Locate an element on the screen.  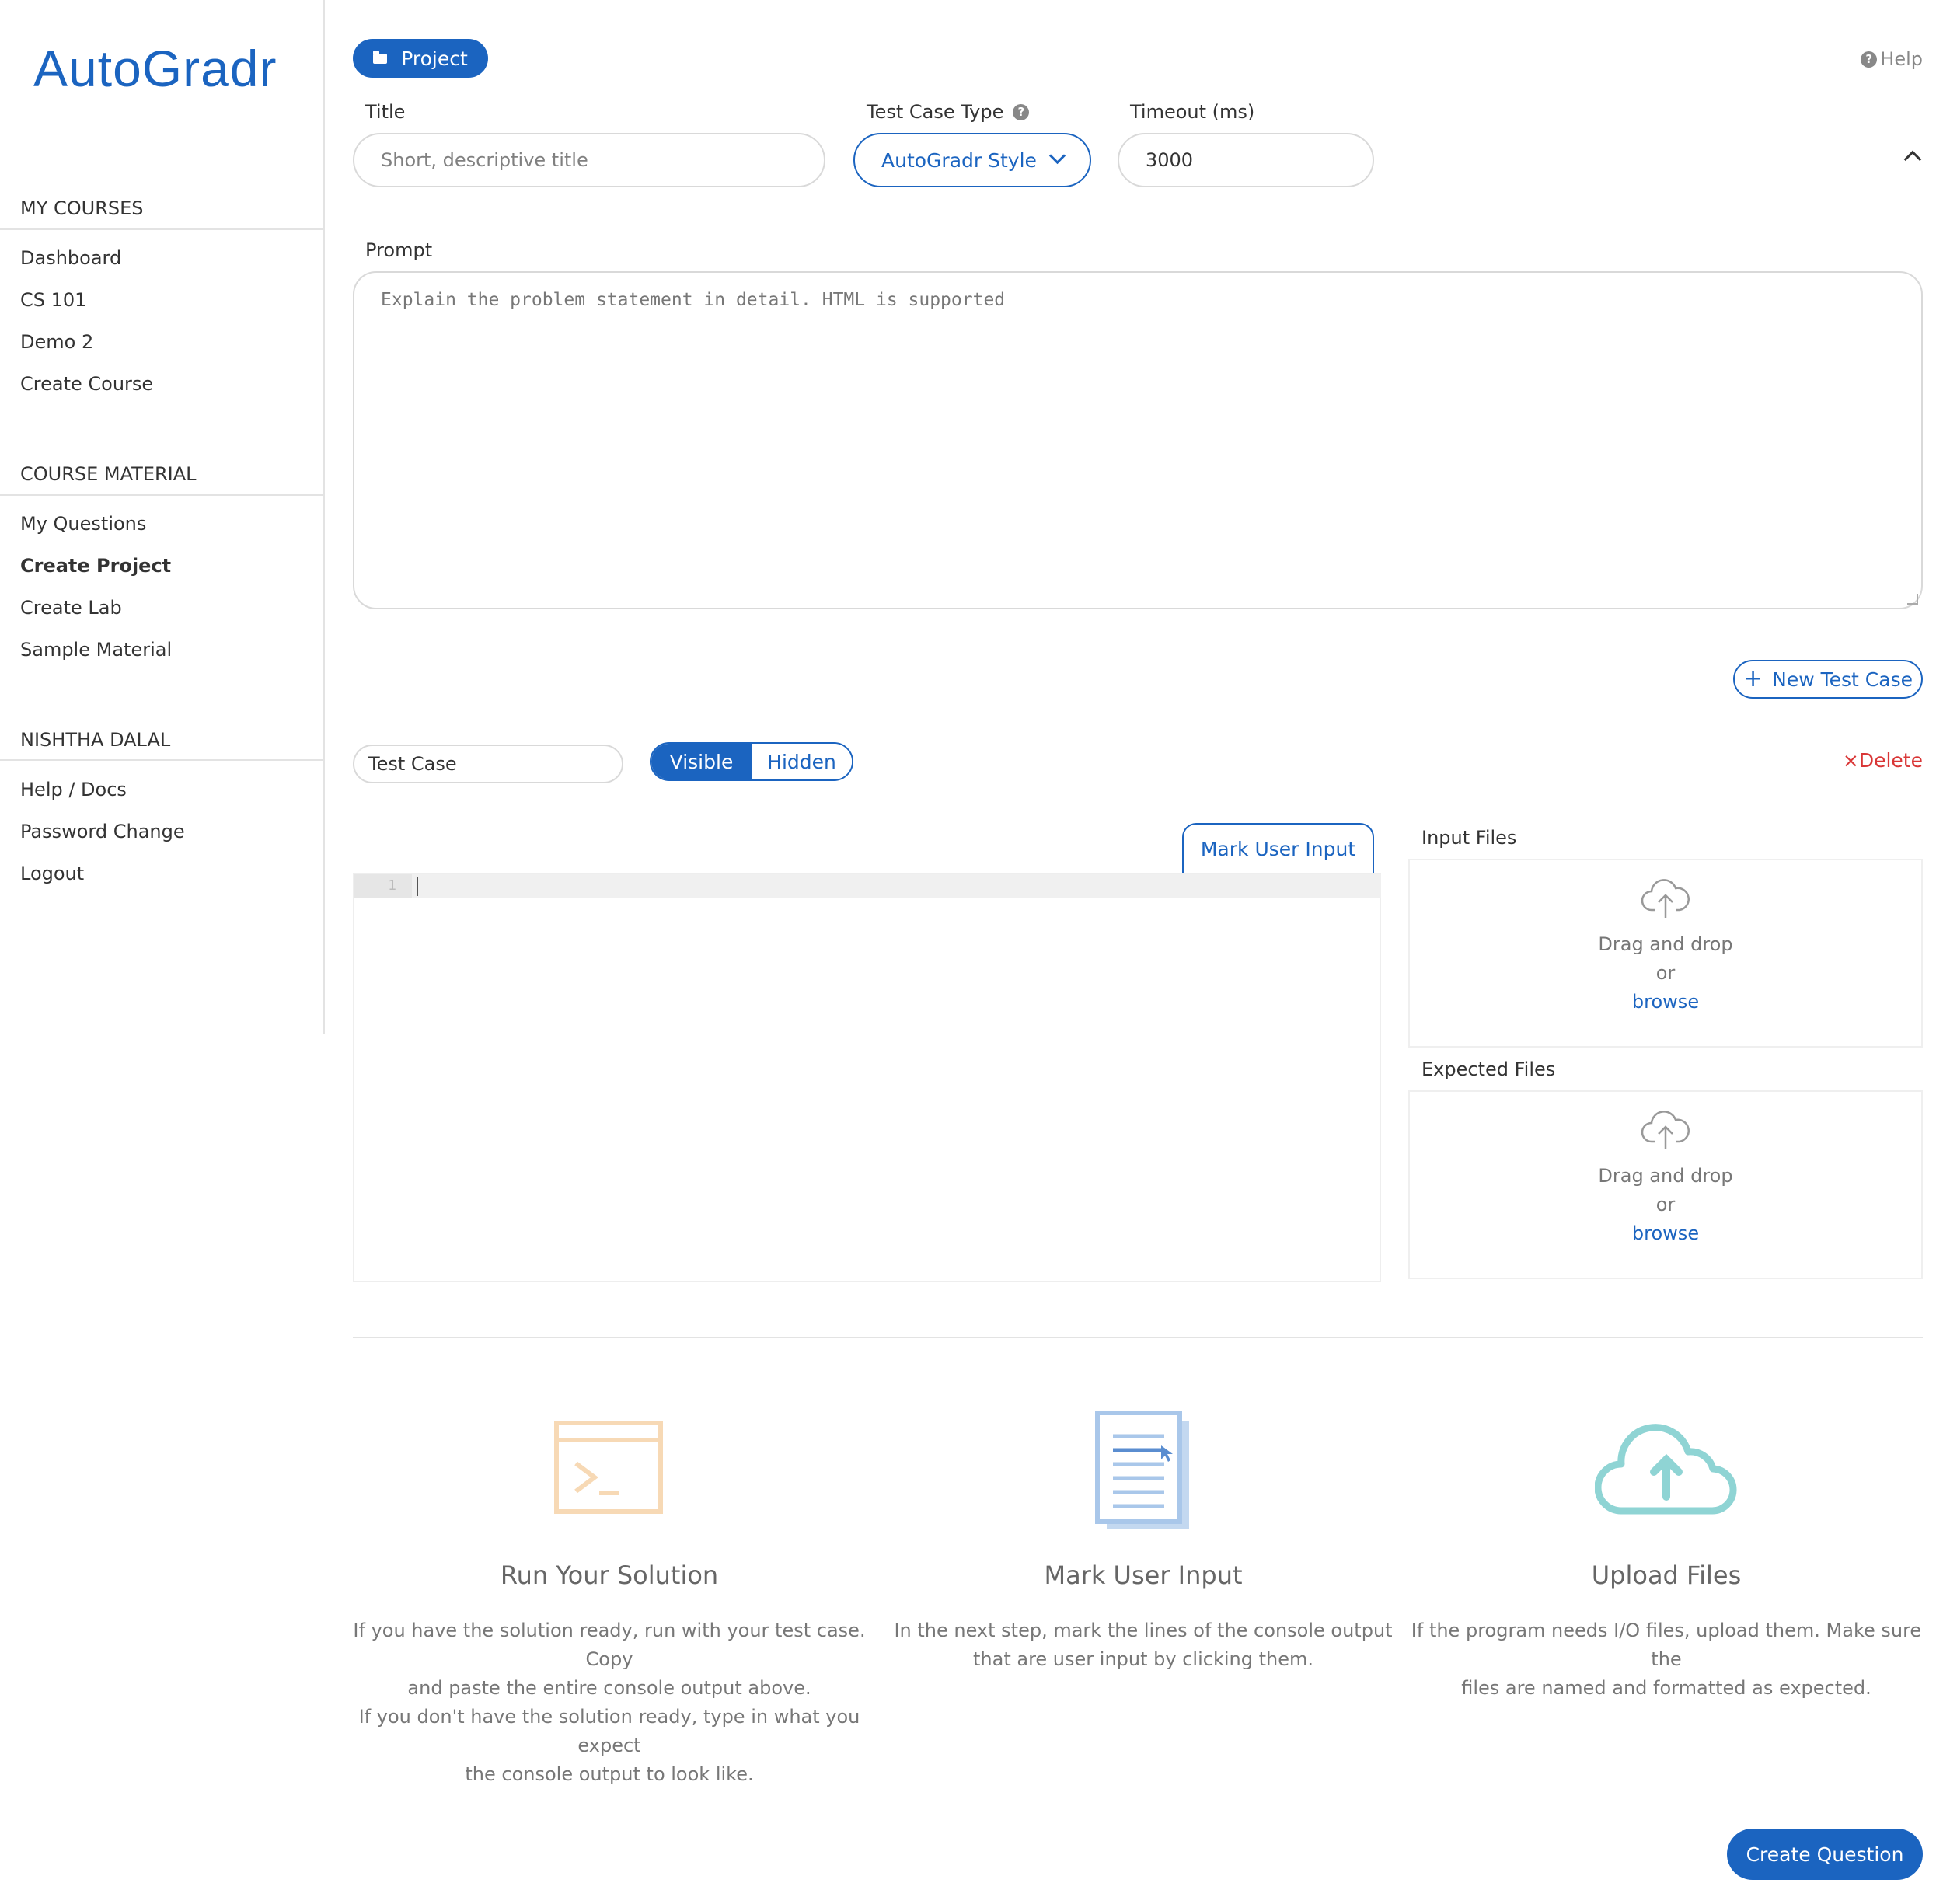
project-type-pill: Project is located at coordinates (420, 58).